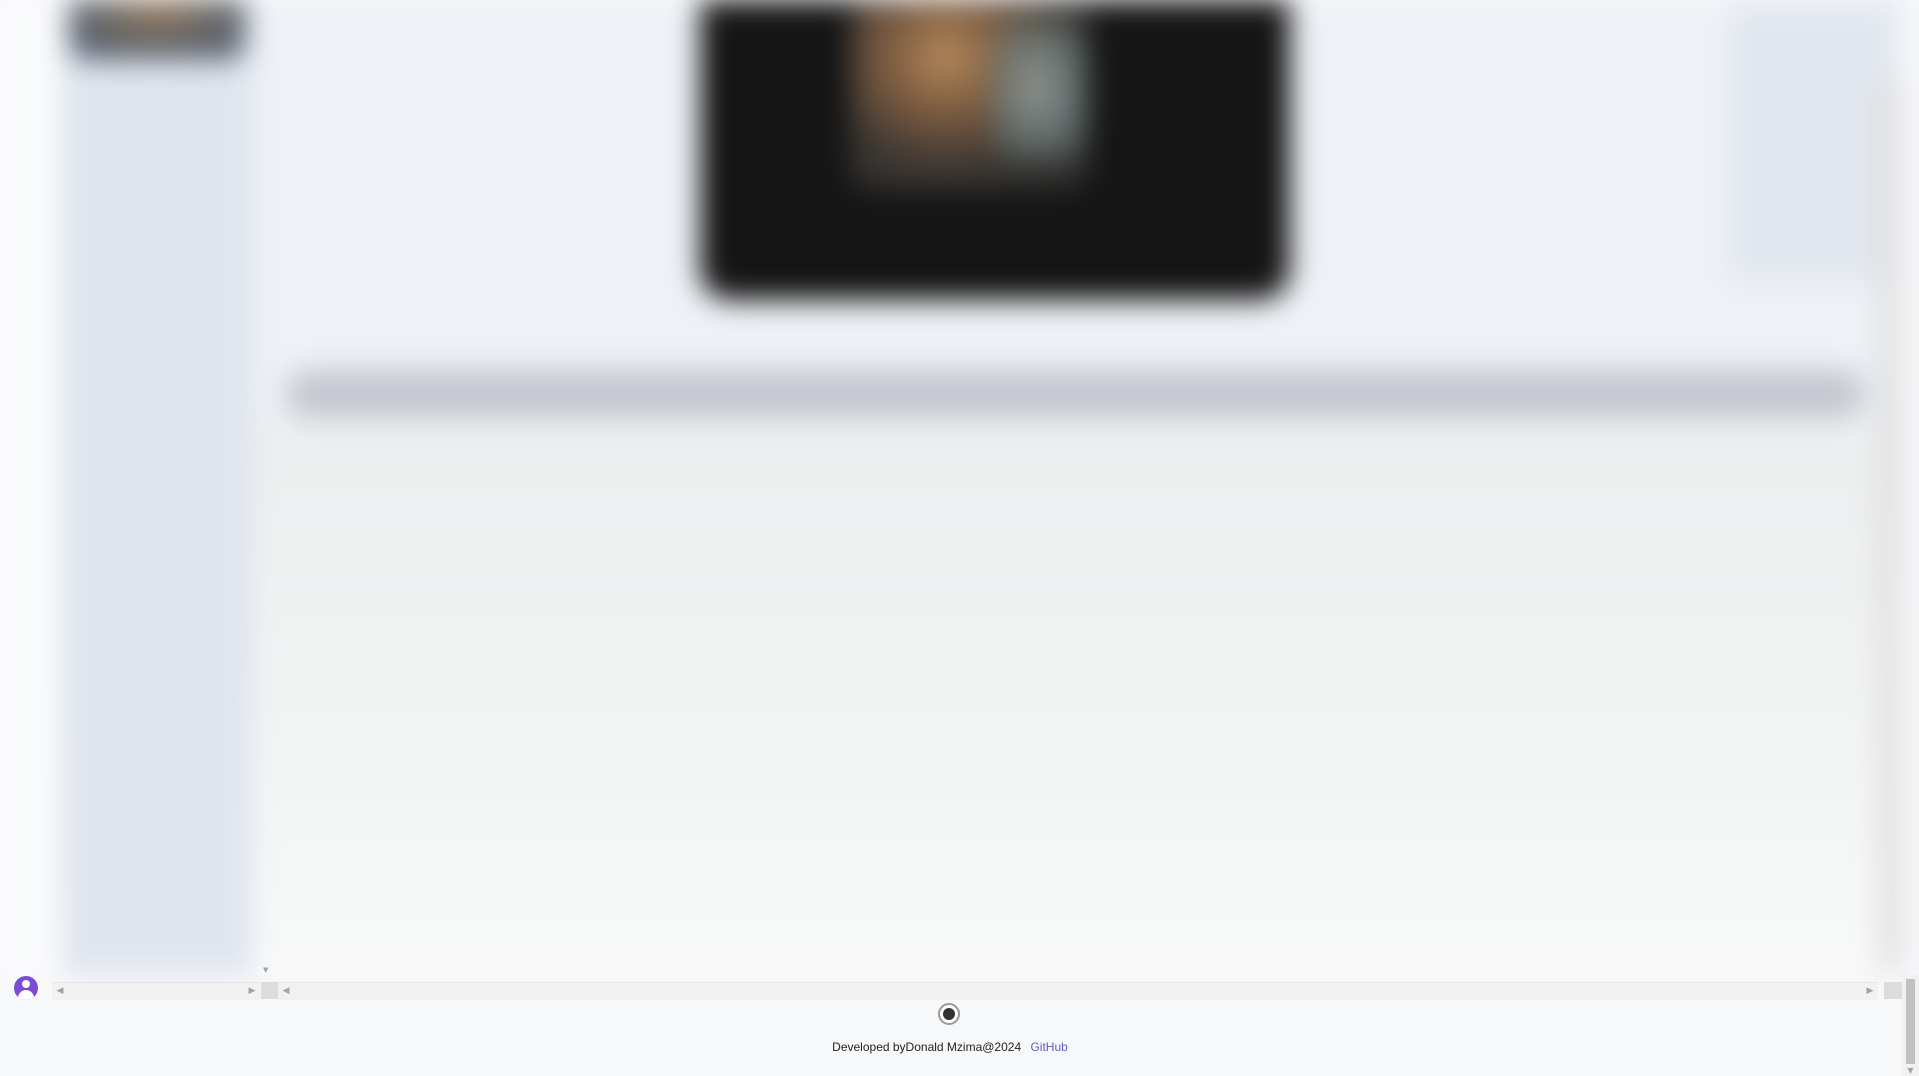 The image size is (1919, 1076). What do you see at coordinates (1048, 1047) in the screenshot?
I see `github-link: GitHub` at bounding box center [1048, 1047].